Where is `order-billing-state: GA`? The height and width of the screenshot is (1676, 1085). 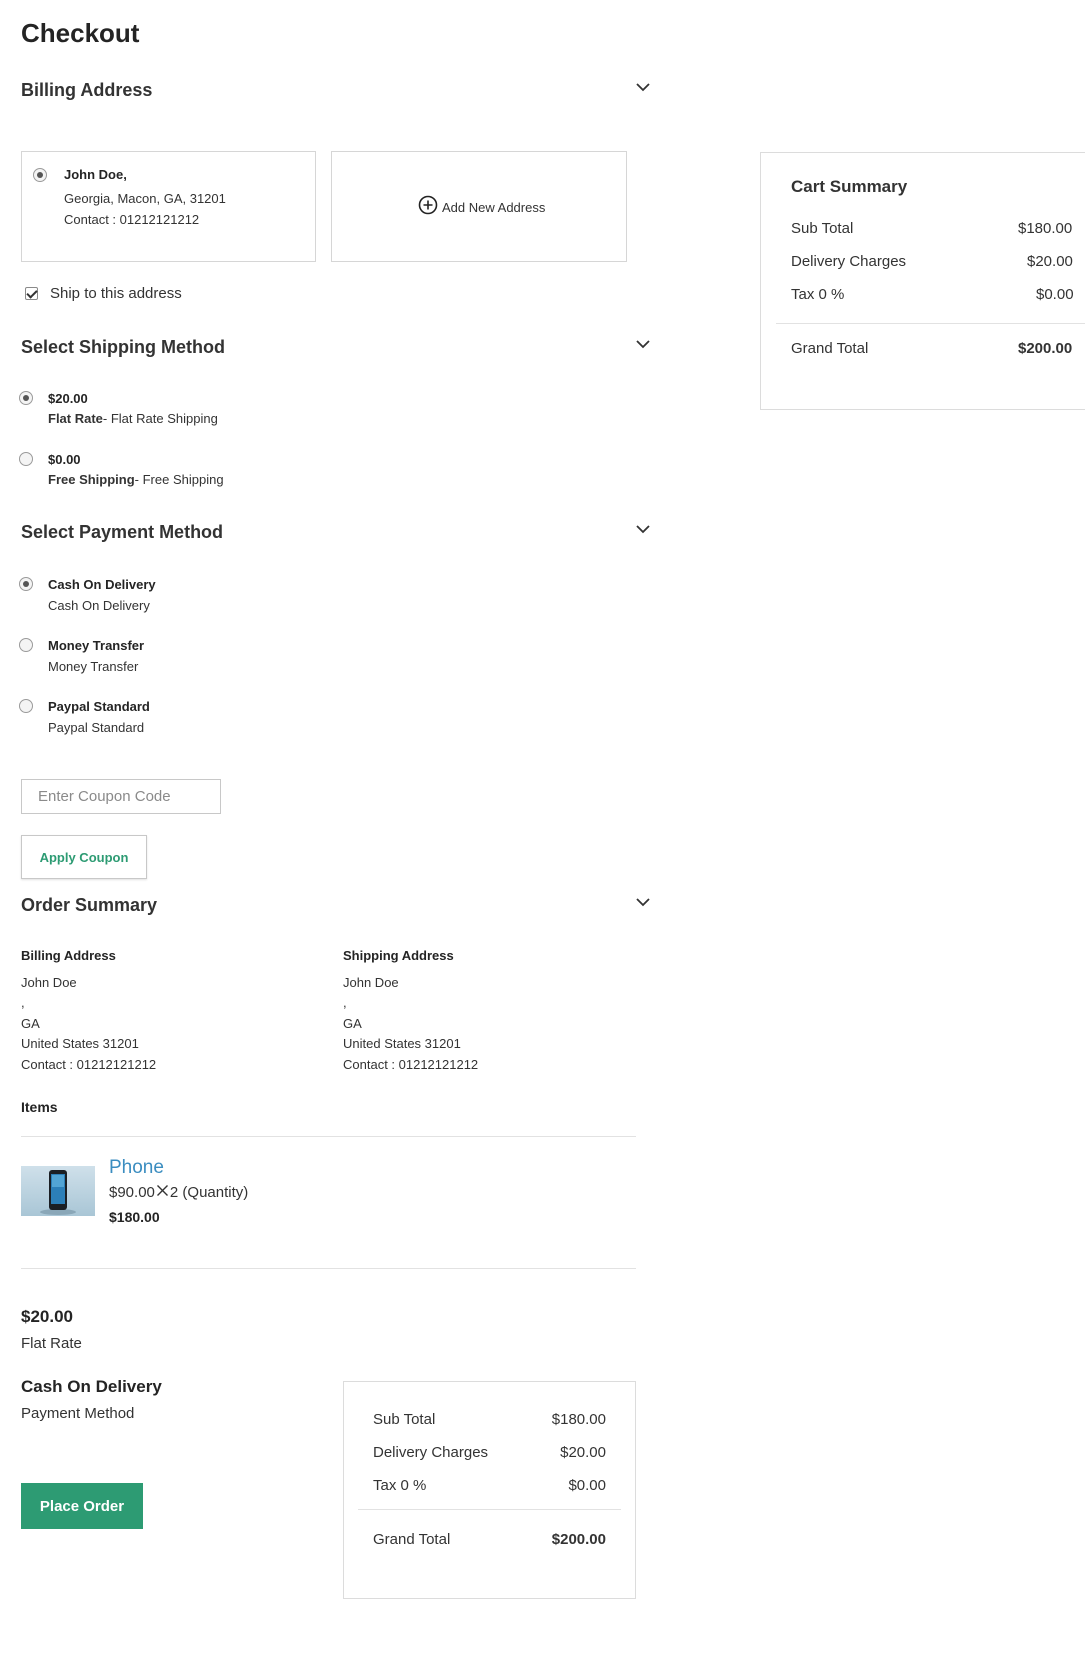 order-billing-state: GA is located at coordinates (30, 1023).